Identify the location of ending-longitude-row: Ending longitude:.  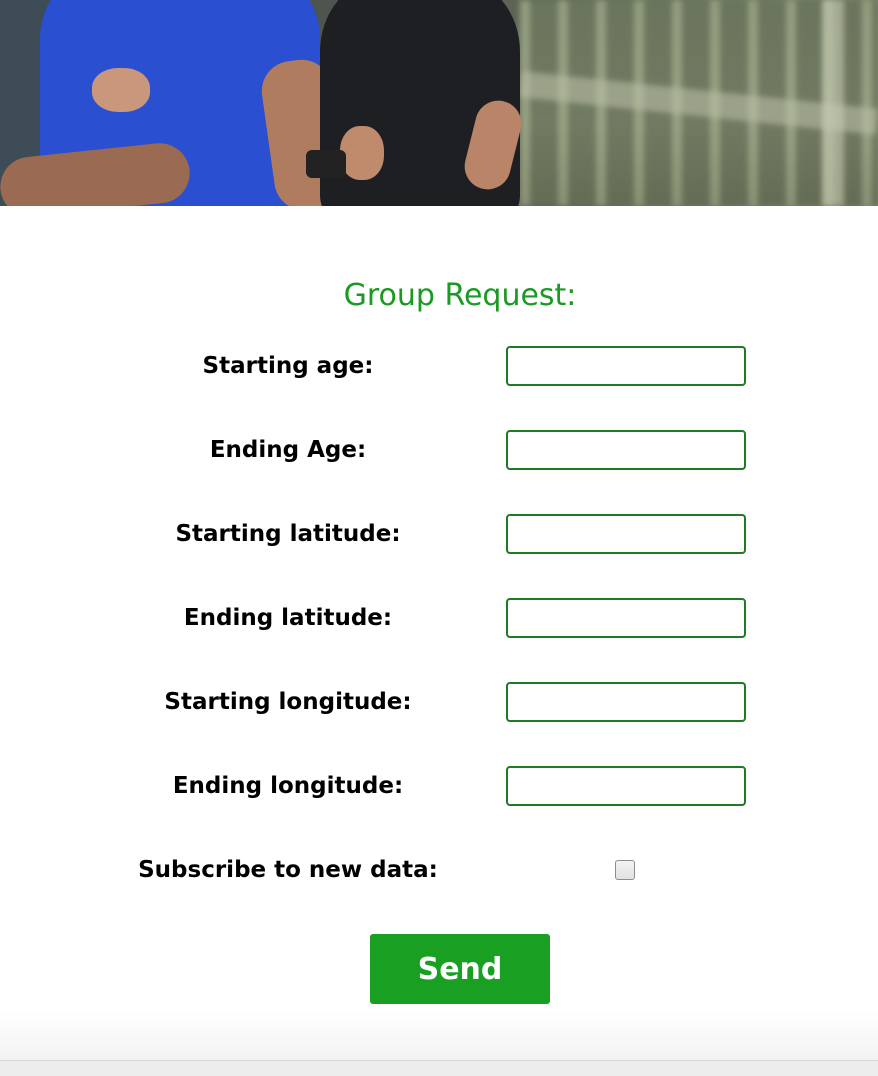
(439, 786).